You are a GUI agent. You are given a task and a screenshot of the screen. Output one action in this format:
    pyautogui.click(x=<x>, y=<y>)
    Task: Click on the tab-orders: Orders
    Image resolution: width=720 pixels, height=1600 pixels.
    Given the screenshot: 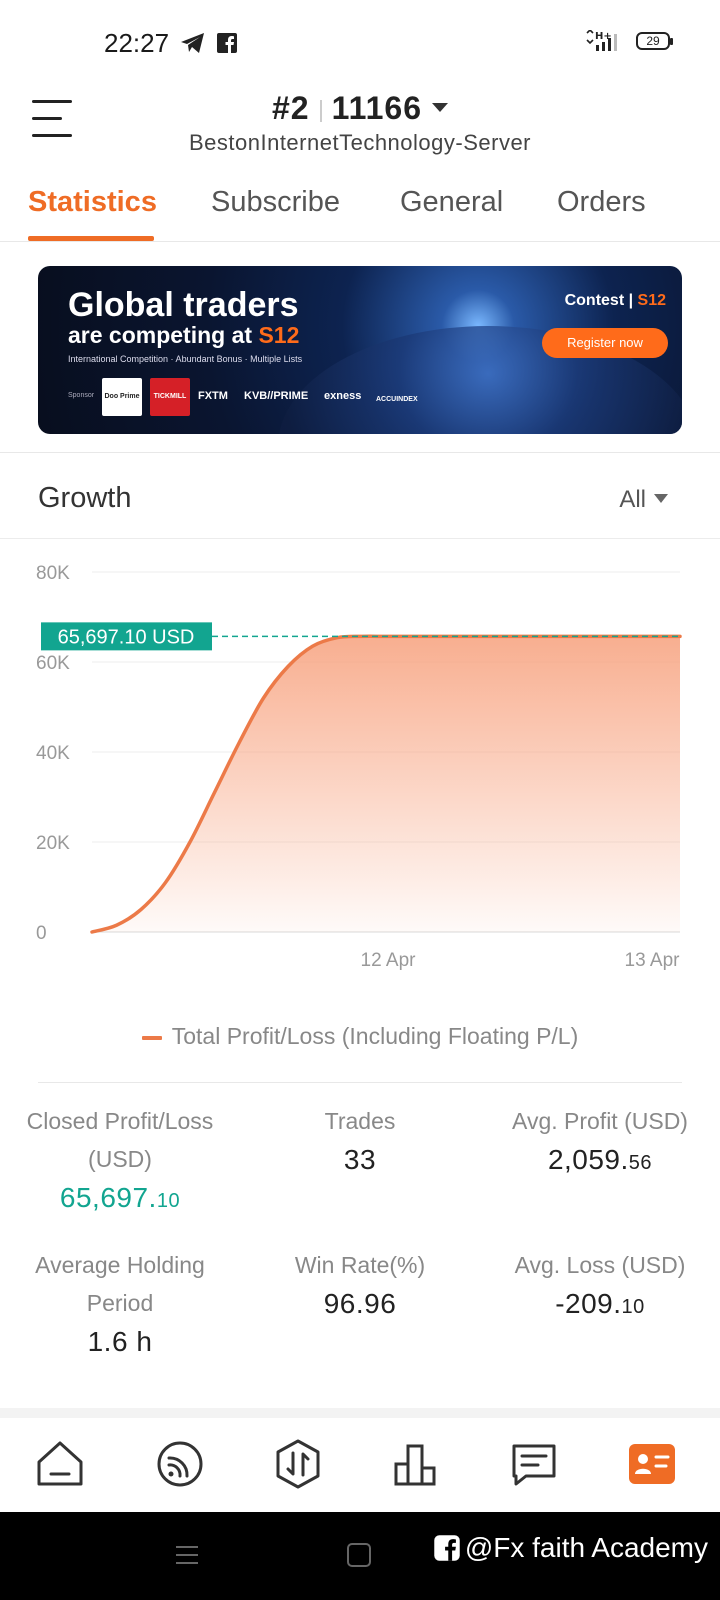 What is the action you would take?
    pyautogui.click(x=601, y=202)
    